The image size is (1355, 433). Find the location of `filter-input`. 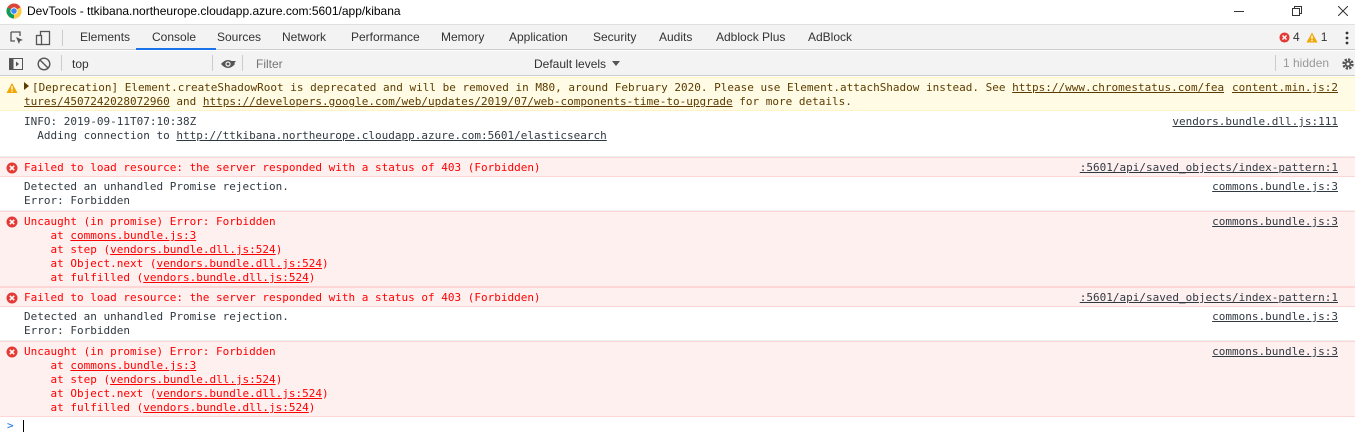

filter-input is located at coordinates (386, 63).